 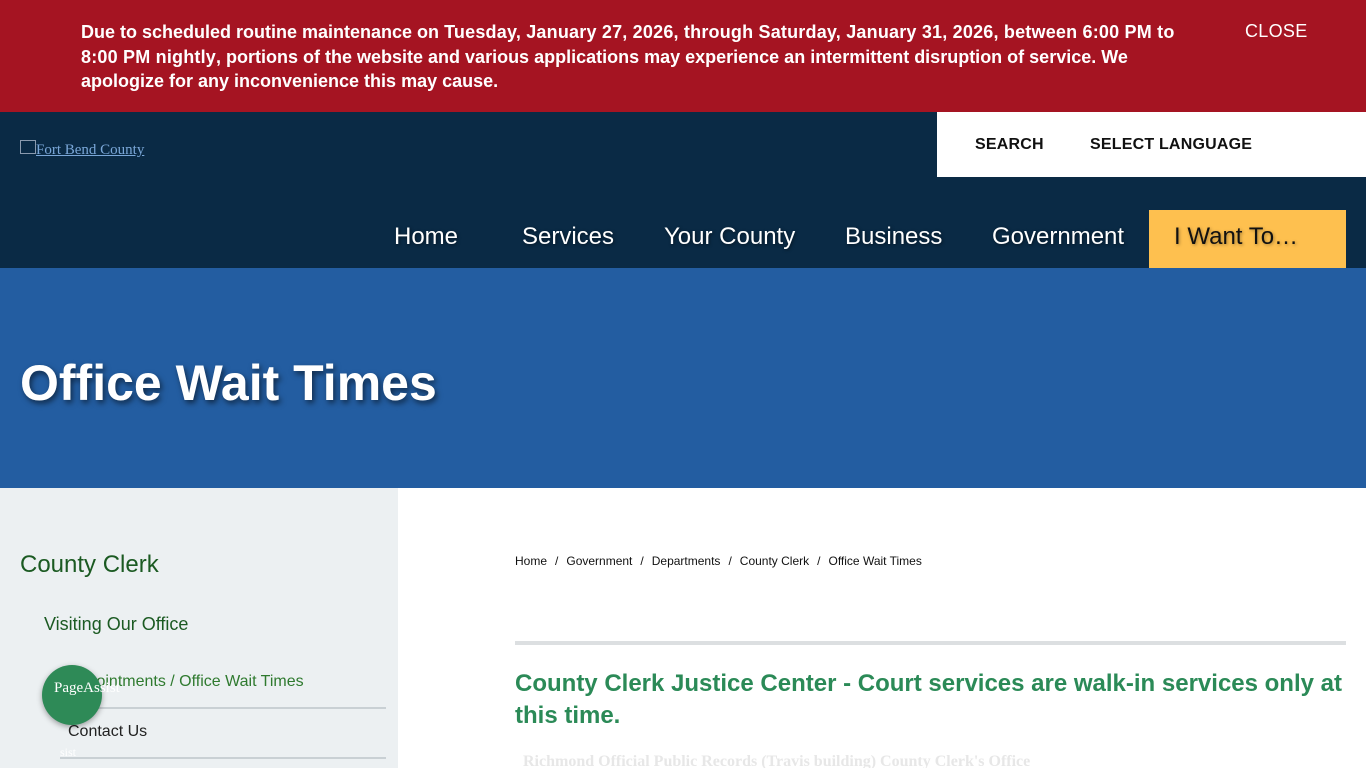 What do you see at coordinates (774, 561) in the screenshot?
I see `breadcrumb-county-clerk: County Clerk` at bounding box center [774, 561].